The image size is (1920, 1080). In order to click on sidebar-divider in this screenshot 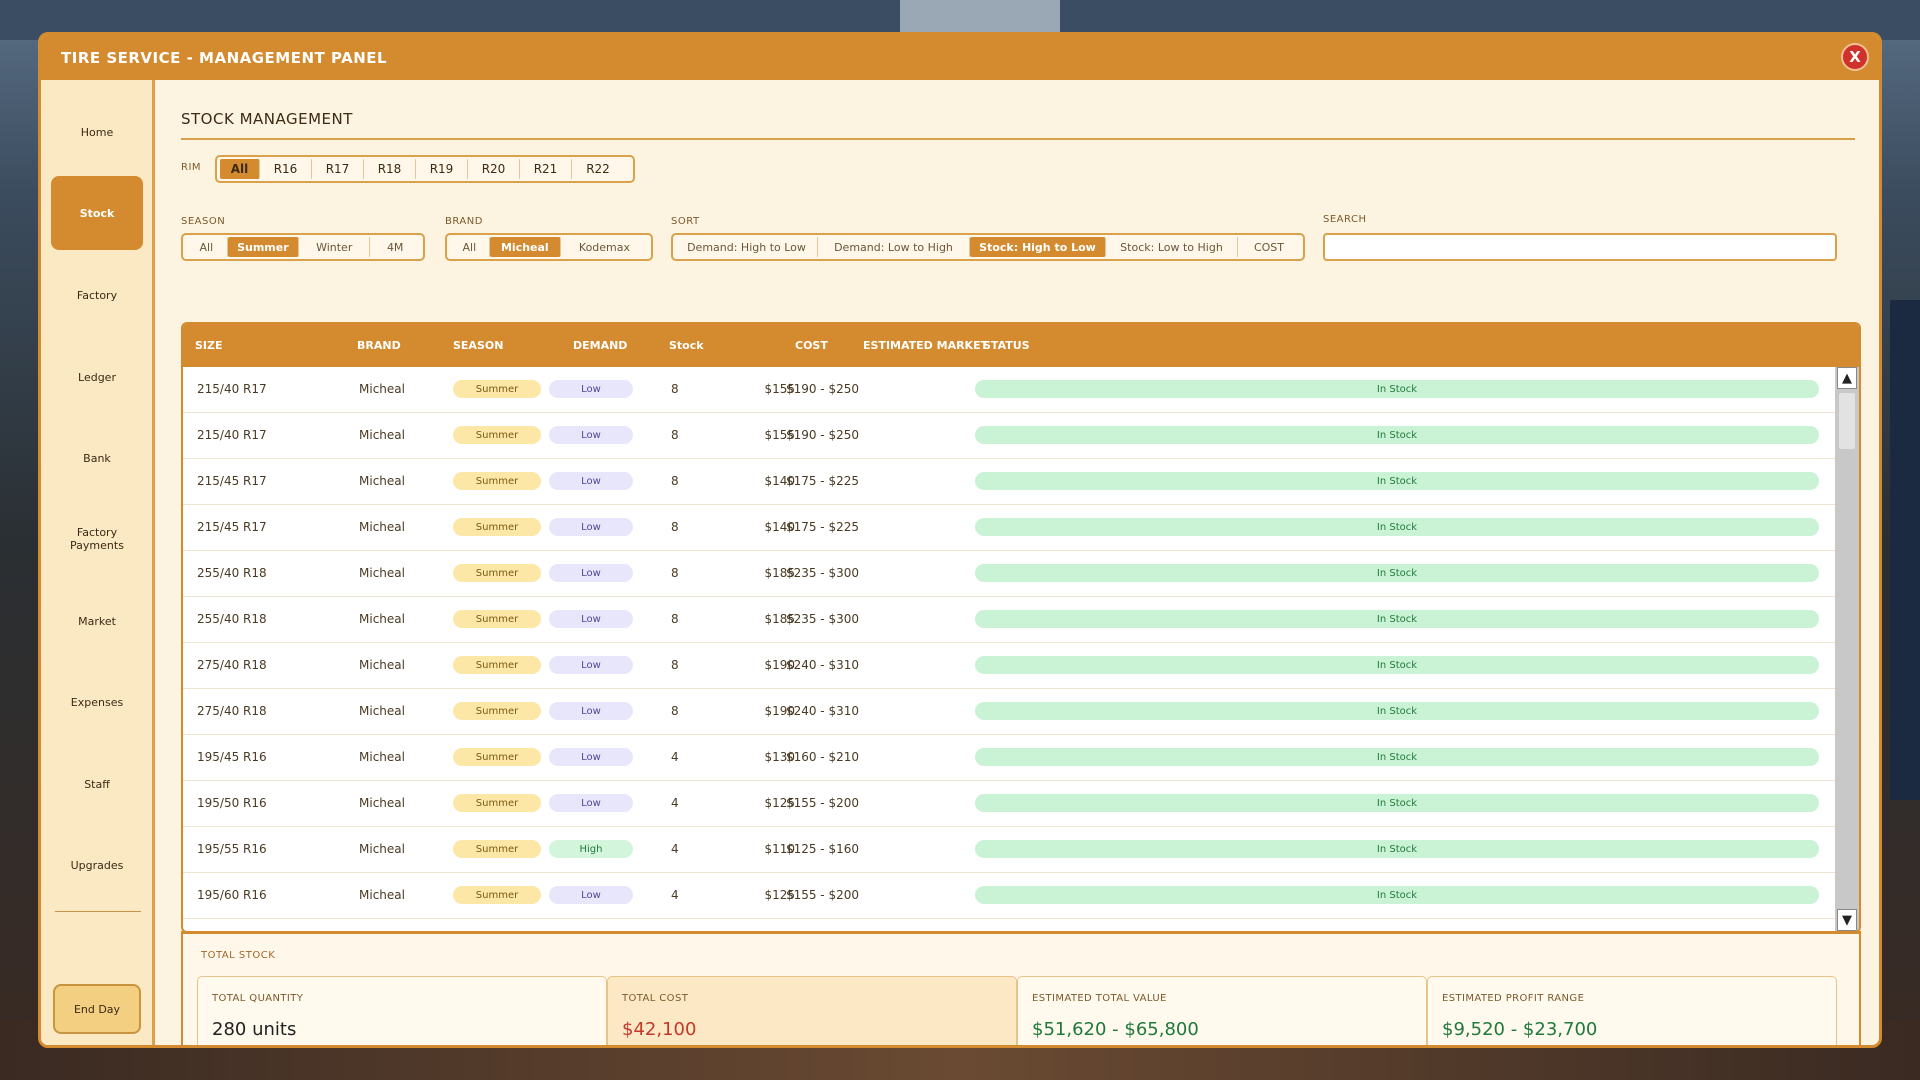, I will do `click(98, 911)`.